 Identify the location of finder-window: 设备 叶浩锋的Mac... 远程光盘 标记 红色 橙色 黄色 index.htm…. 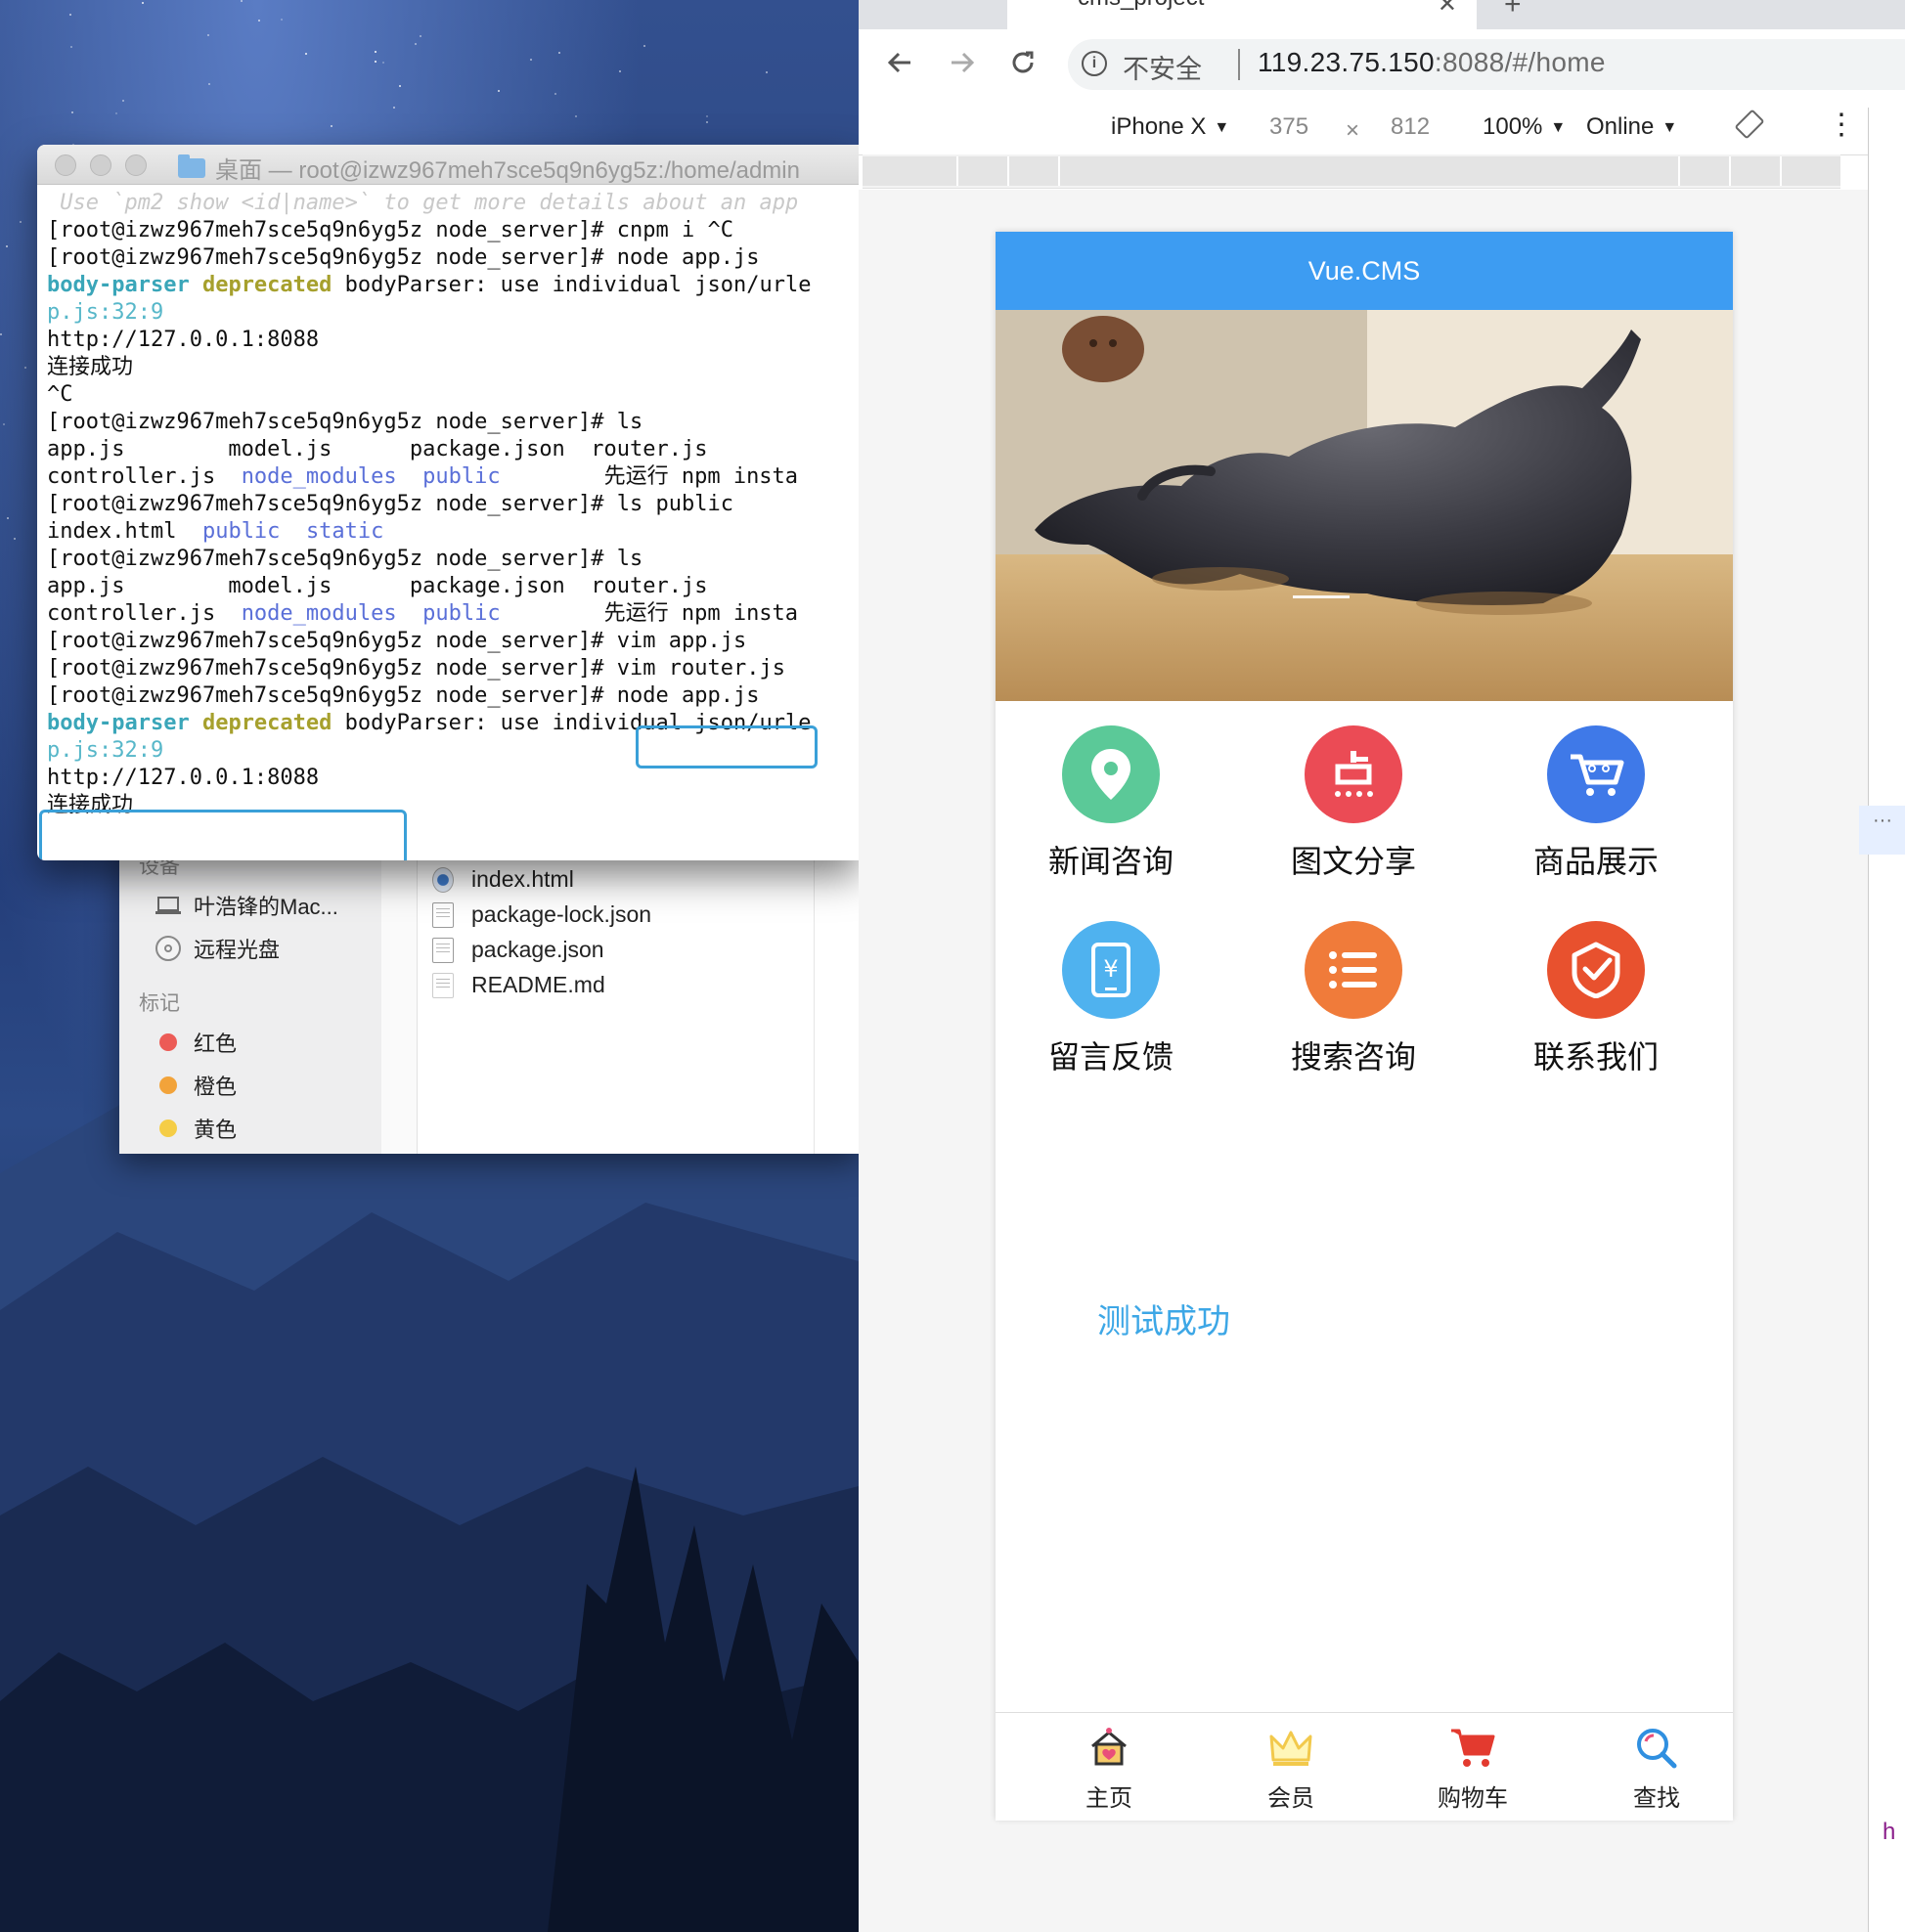
(489, 992).